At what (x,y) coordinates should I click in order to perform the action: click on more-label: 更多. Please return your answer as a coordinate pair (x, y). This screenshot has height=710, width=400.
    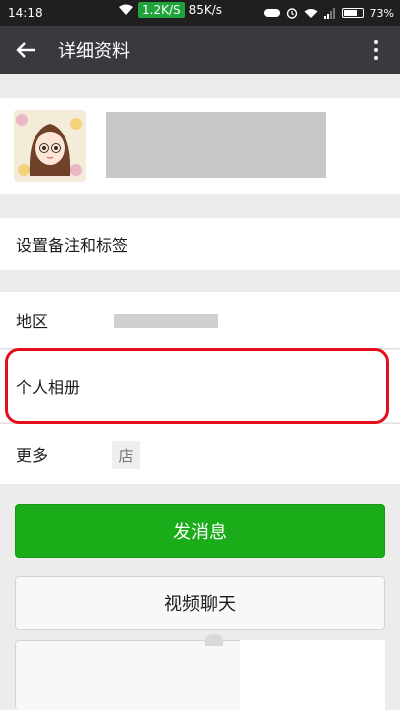
    Looking at the image, I should click on (32, 455).